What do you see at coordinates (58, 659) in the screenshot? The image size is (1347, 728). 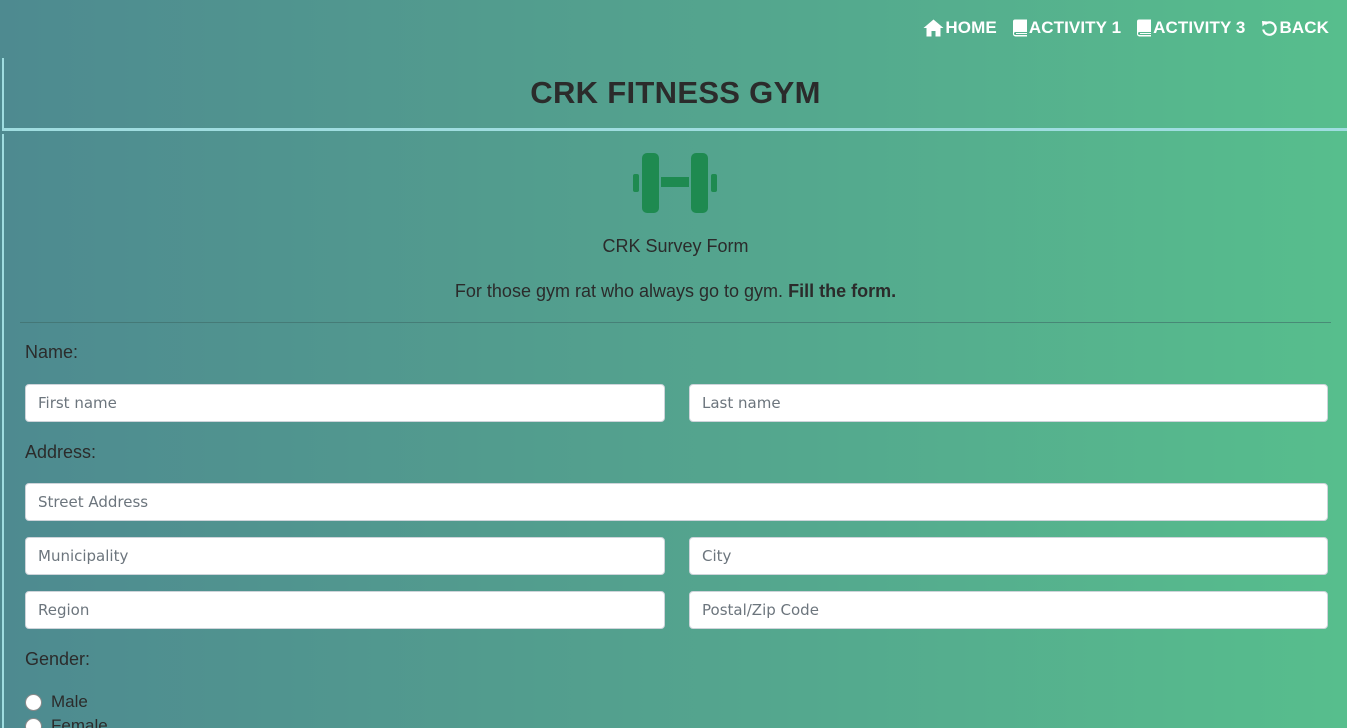 I see `gender-label: Gender:` at bounding box center [58, 659].